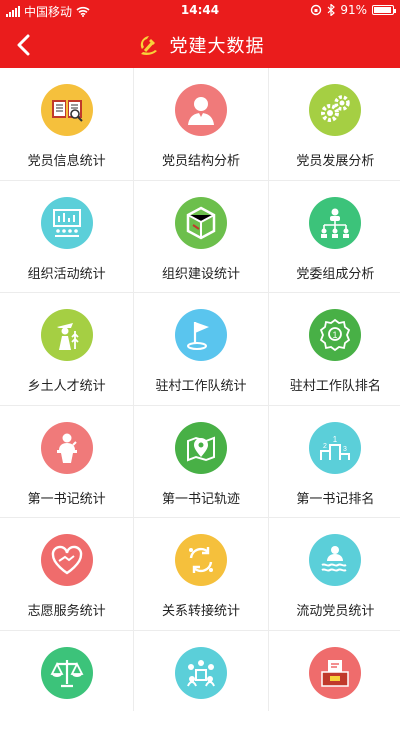 The width and height of the screenshot is (400, 742). I want to click on podium-icon: 12 3, so click(335, 448).